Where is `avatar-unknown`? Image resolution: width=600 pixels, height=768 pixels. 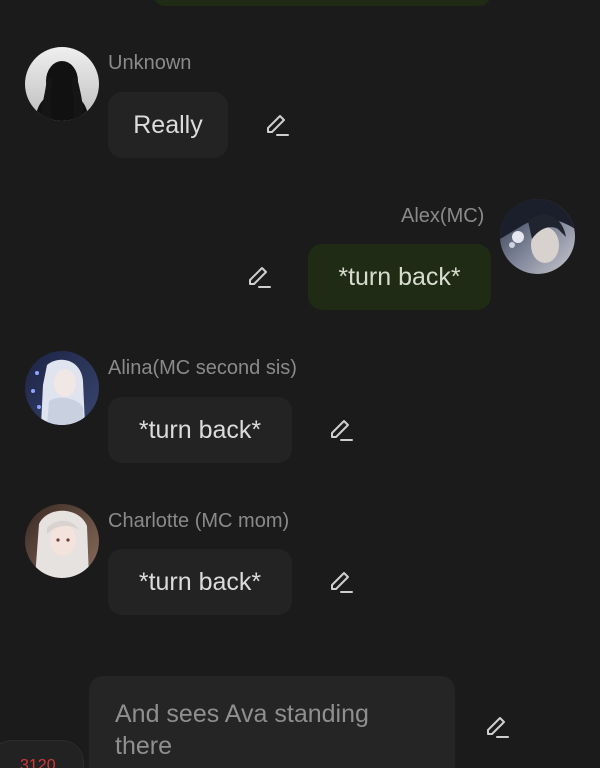 avatar-unknown is located at coordinates (62, 84).